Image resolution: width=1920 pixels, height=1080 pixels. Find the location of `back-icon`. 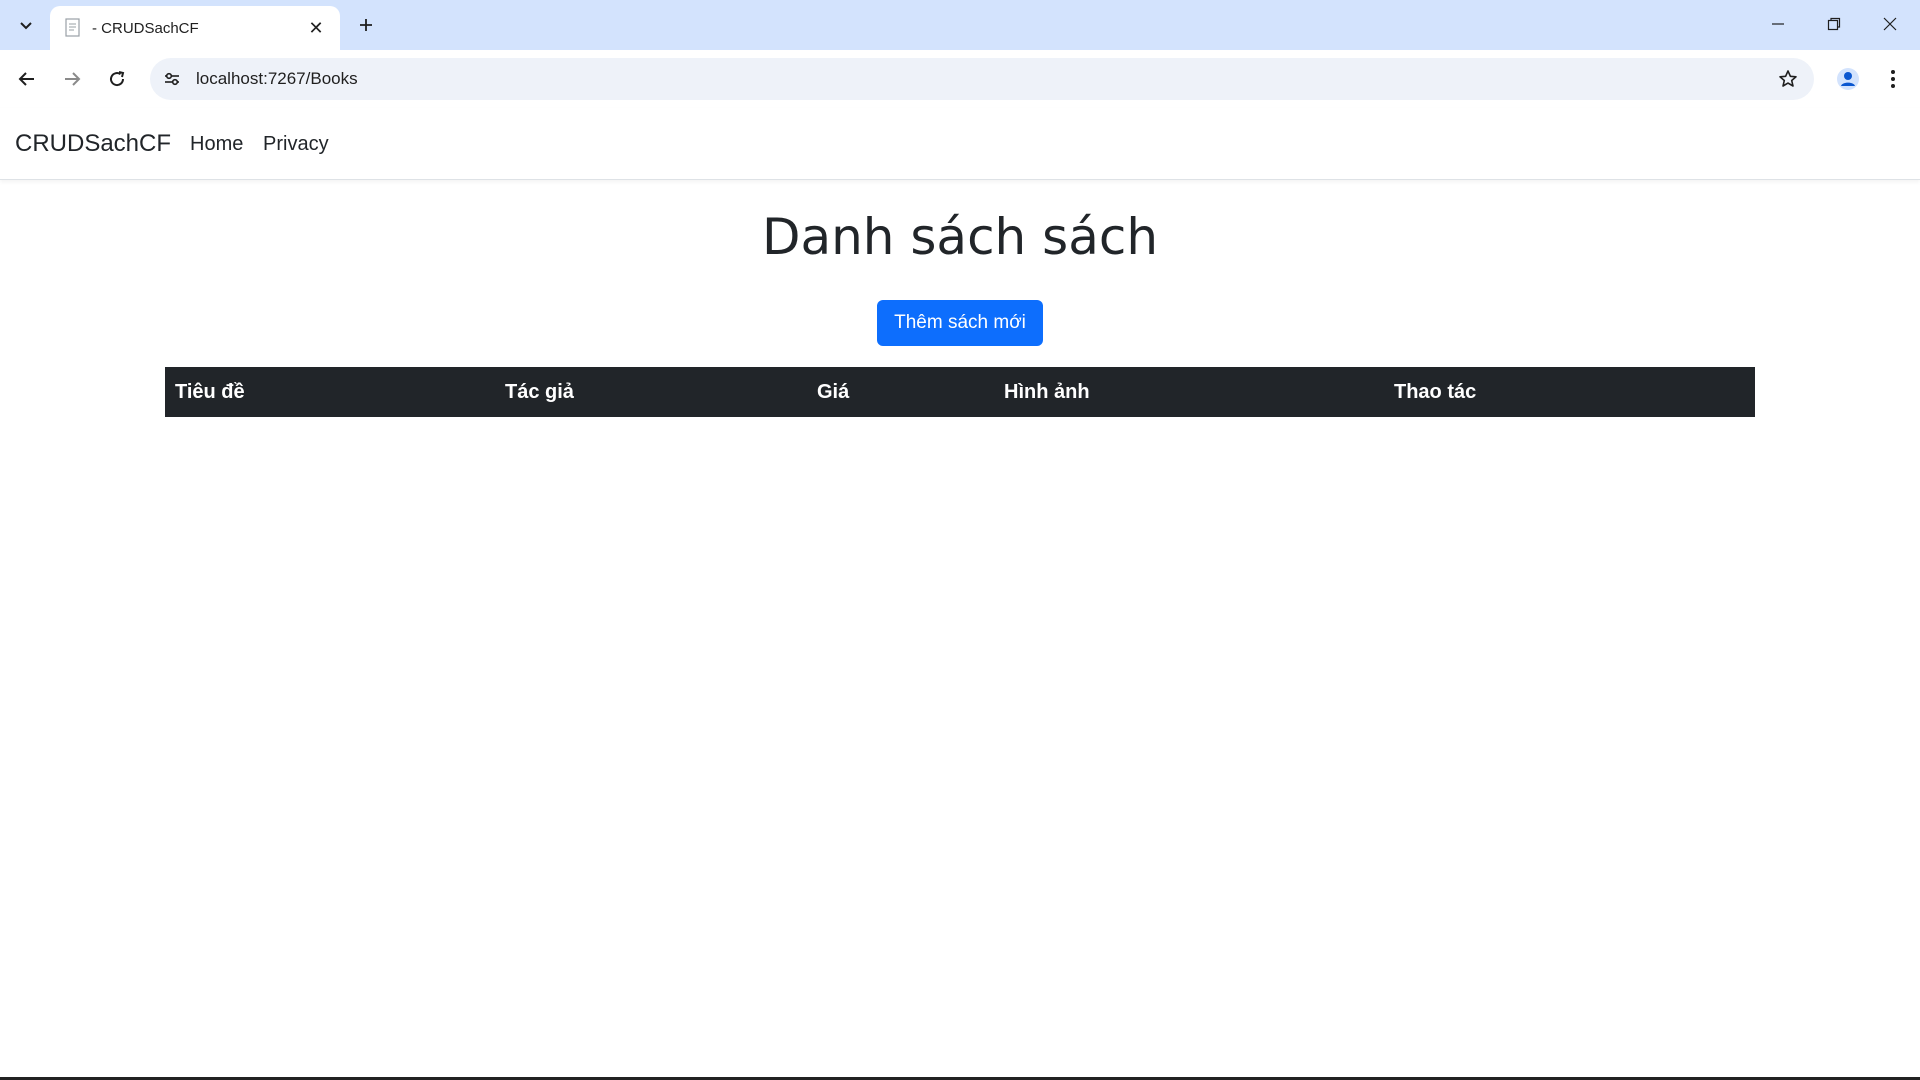

back-icon is located at coordinates (26, 79).